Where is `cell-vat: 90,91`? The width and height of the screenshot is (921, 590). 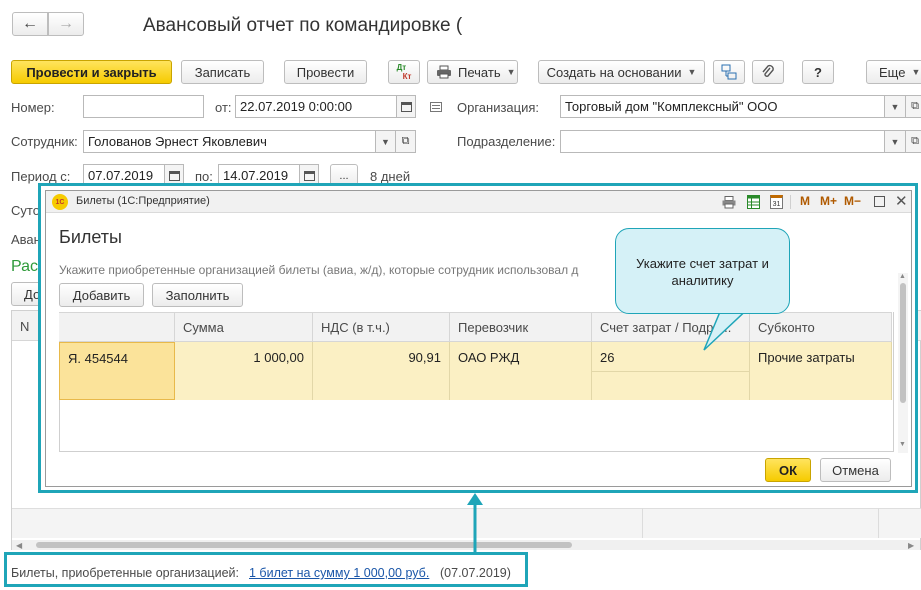
cell-vat: 90,91 is located at coordinates (381, 371).